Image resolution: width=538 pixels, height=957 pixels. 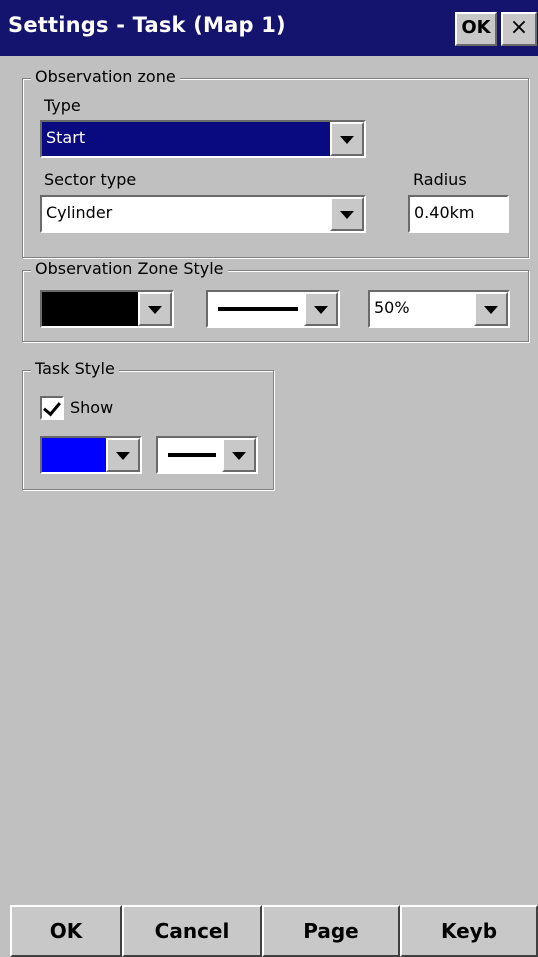 I want to click on type-select-value: Start, so click(x=66, y=137).